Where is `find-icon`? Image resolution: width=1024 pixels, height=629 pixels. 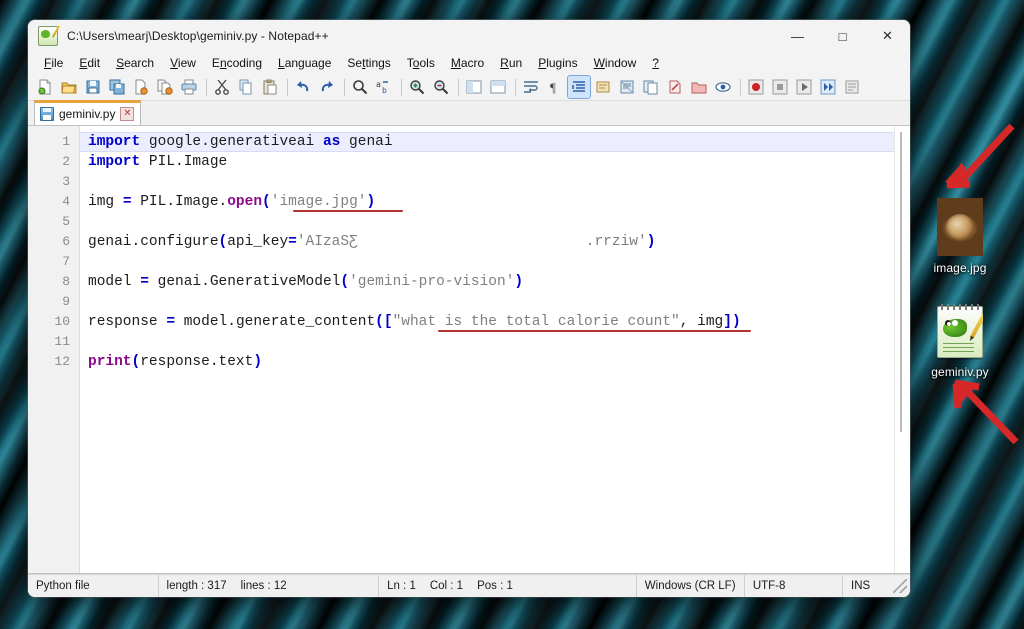
find-icon is located at coordinates (360, 87).